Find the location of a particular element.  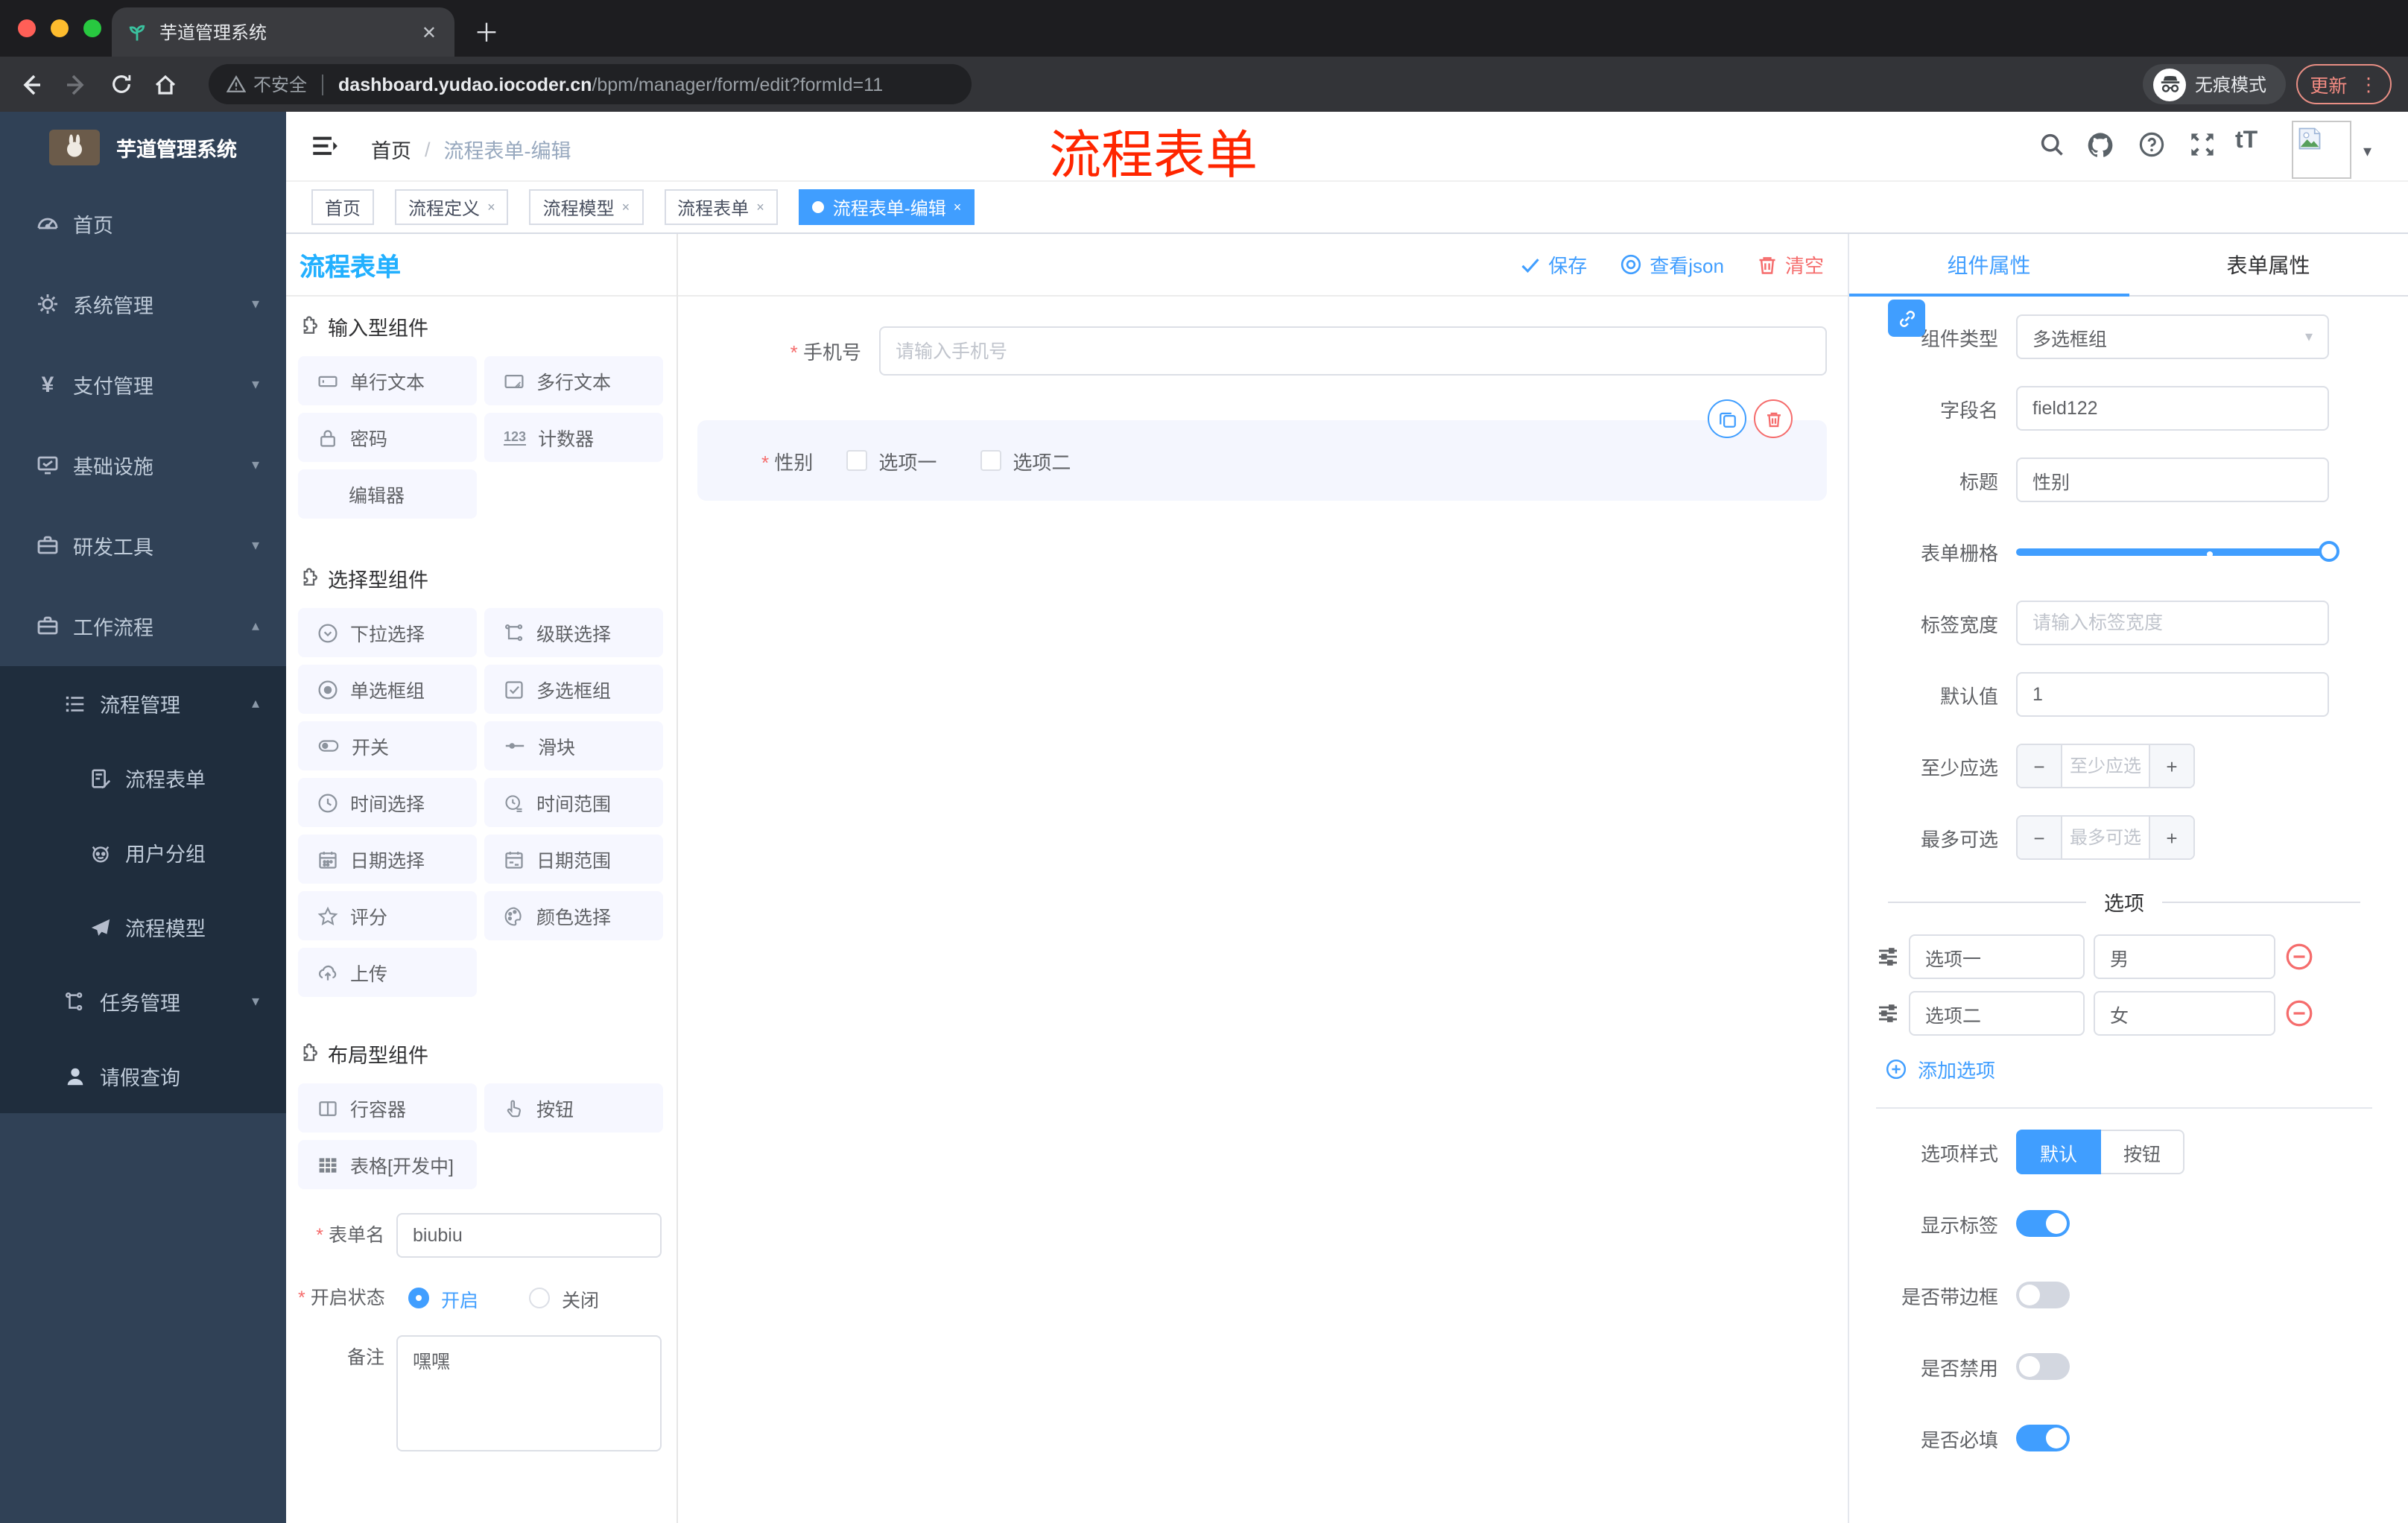

status-off-label: 关闭 is located at coordinates (580, 1298).